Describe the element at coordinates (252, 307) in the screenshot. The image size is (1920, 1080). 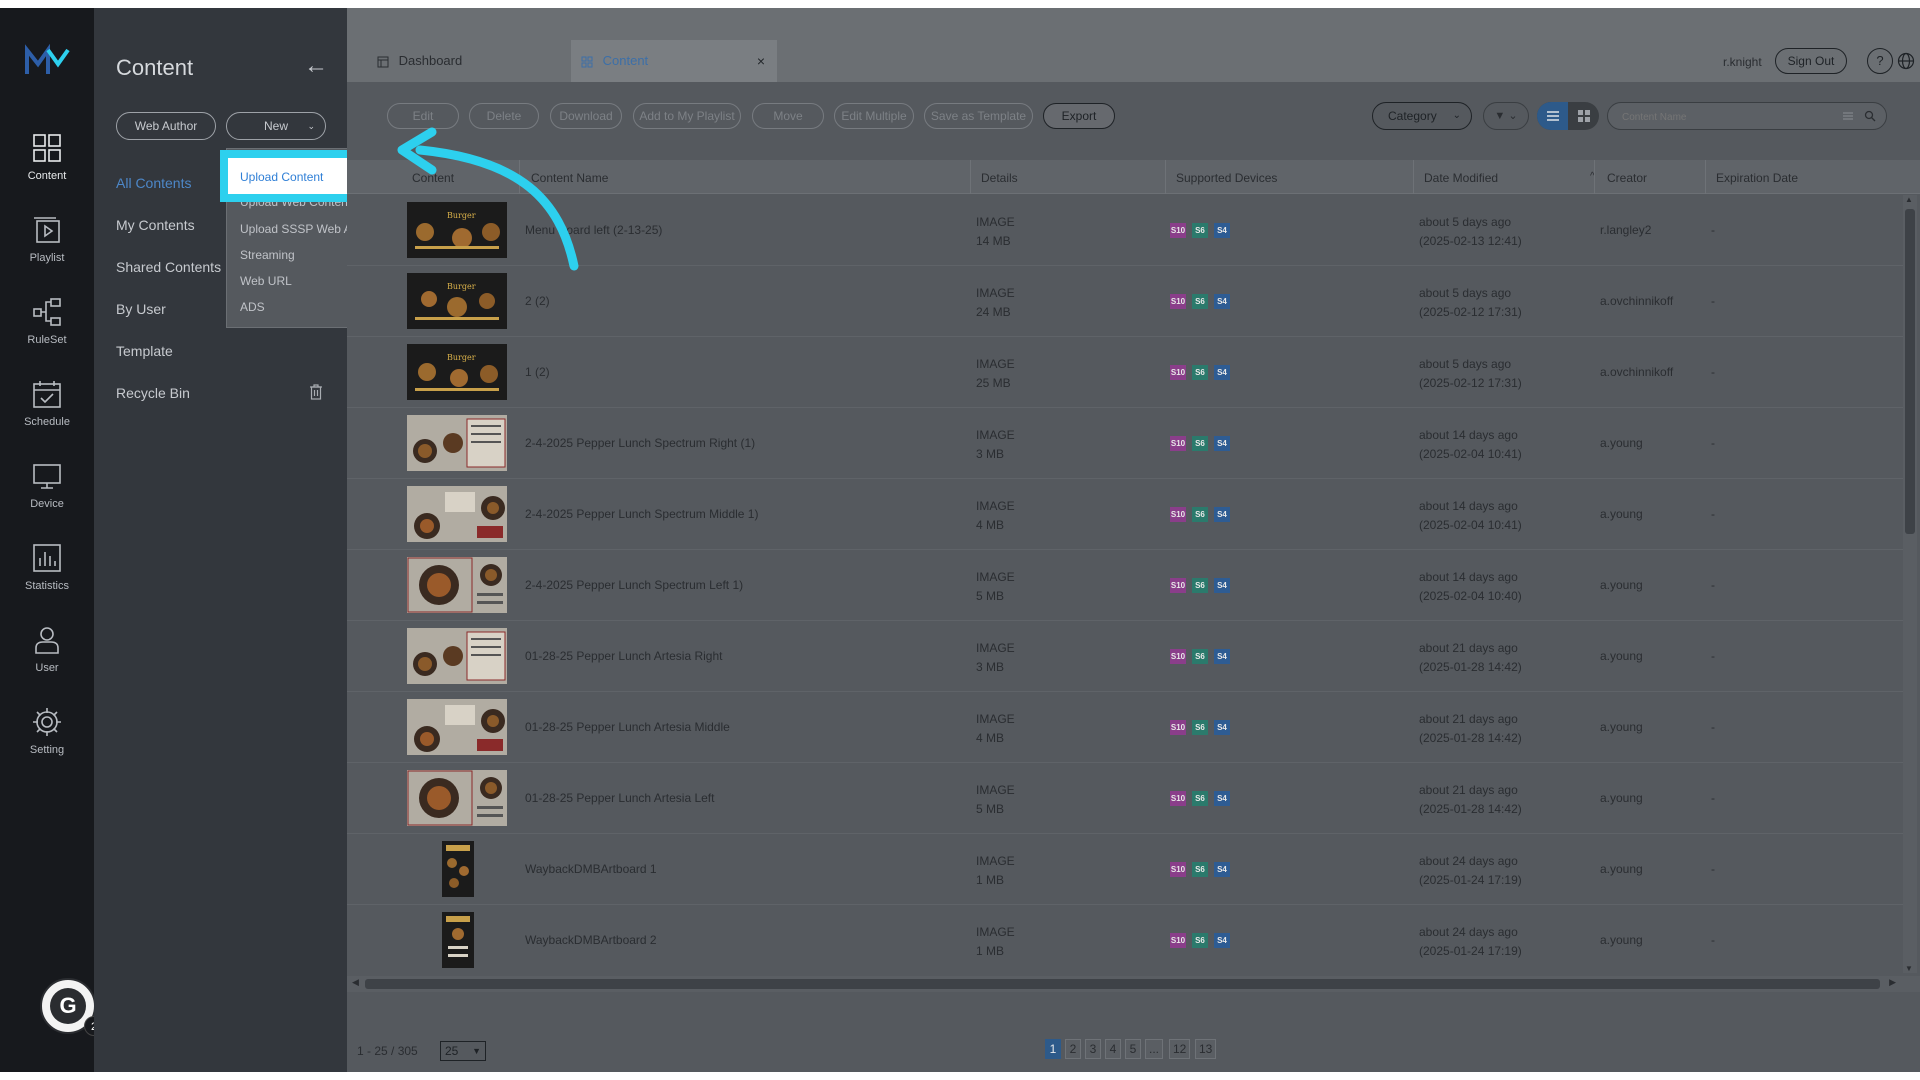
I see `menu-item-ads: ADS` at that location.